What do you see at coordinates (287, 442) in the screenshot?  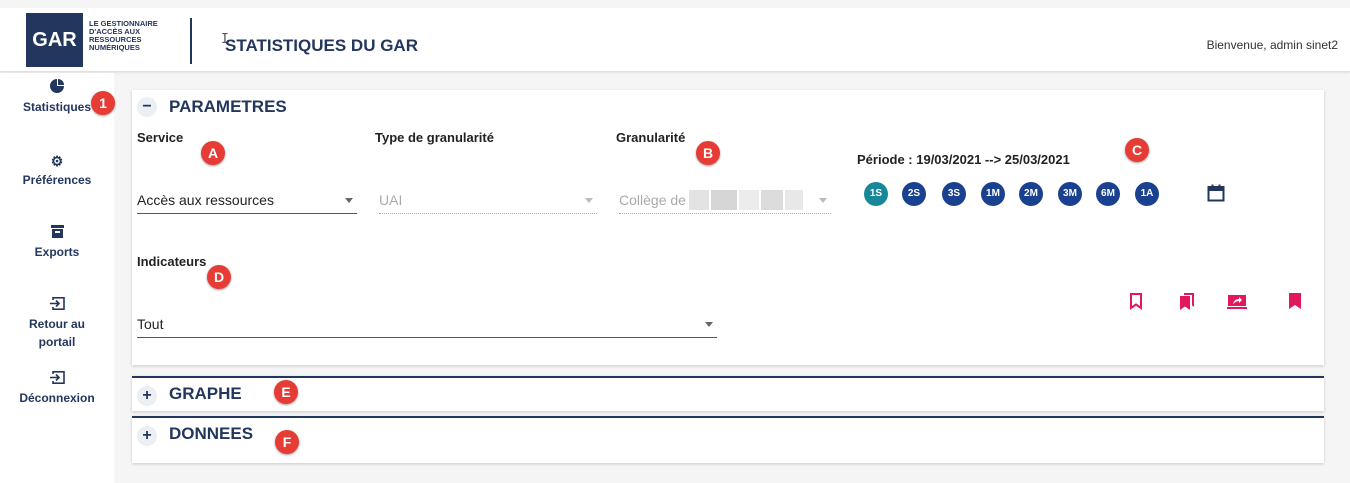 I see `annotation-marker-f: F` at bounding box center [287, 442].